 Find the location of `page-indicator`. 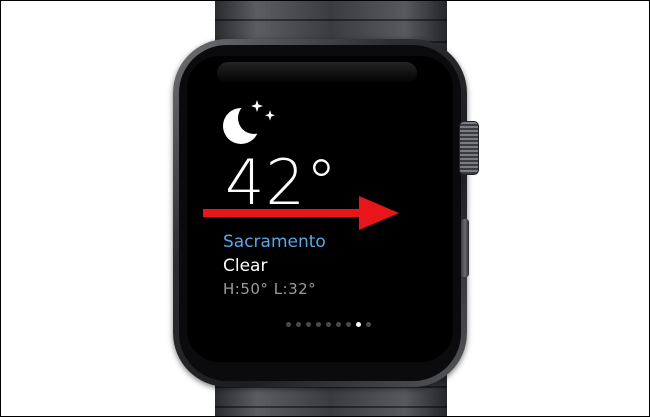

page-indicator is located at coordinates (320, 324).